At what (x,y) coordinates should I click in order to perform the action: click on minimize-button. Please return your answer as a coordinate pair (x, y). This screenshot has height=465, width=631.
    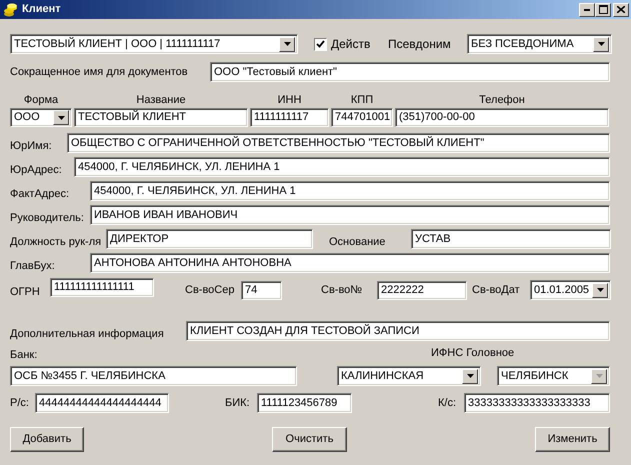
    Looking at the image, I should click on (587, 9).